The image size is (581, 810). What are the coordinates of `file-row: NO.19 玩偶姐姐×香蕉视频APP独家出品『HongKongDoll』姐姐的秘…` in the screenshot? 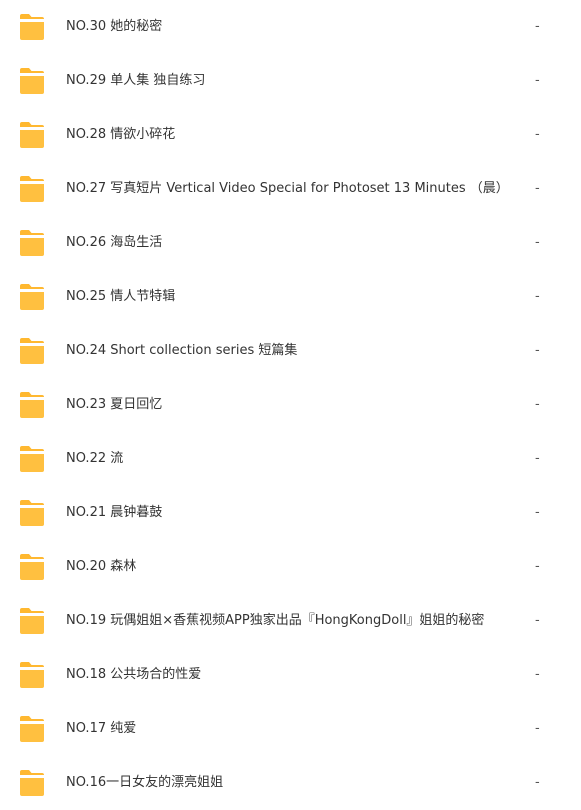 It's located at (290, 621).